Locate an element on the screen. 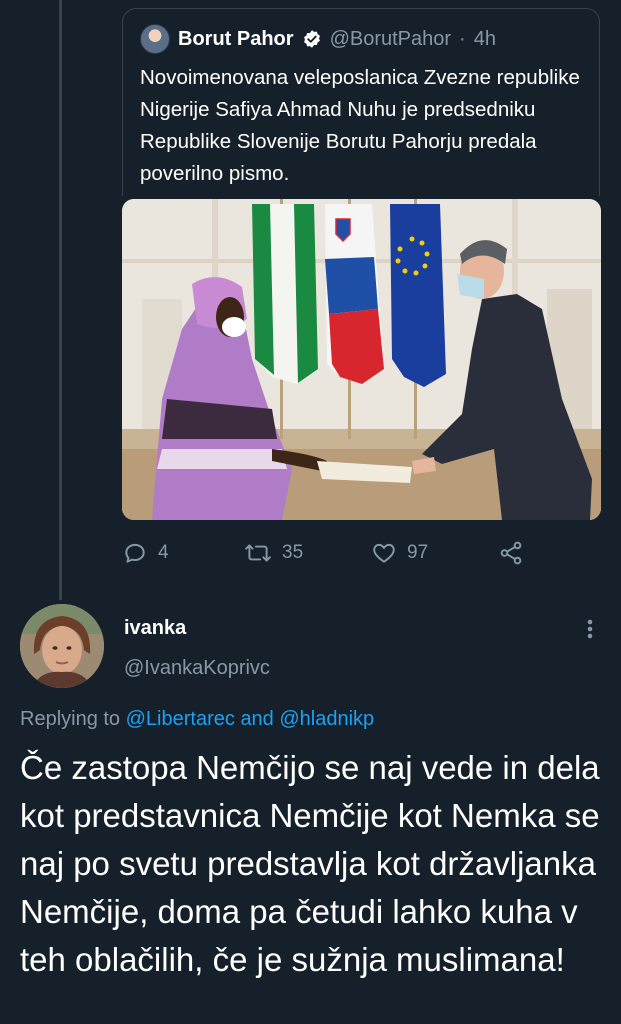 The image size is (621, 1024). quoted-author-handle: @BorutPahor is located at coordinates (390, 39).